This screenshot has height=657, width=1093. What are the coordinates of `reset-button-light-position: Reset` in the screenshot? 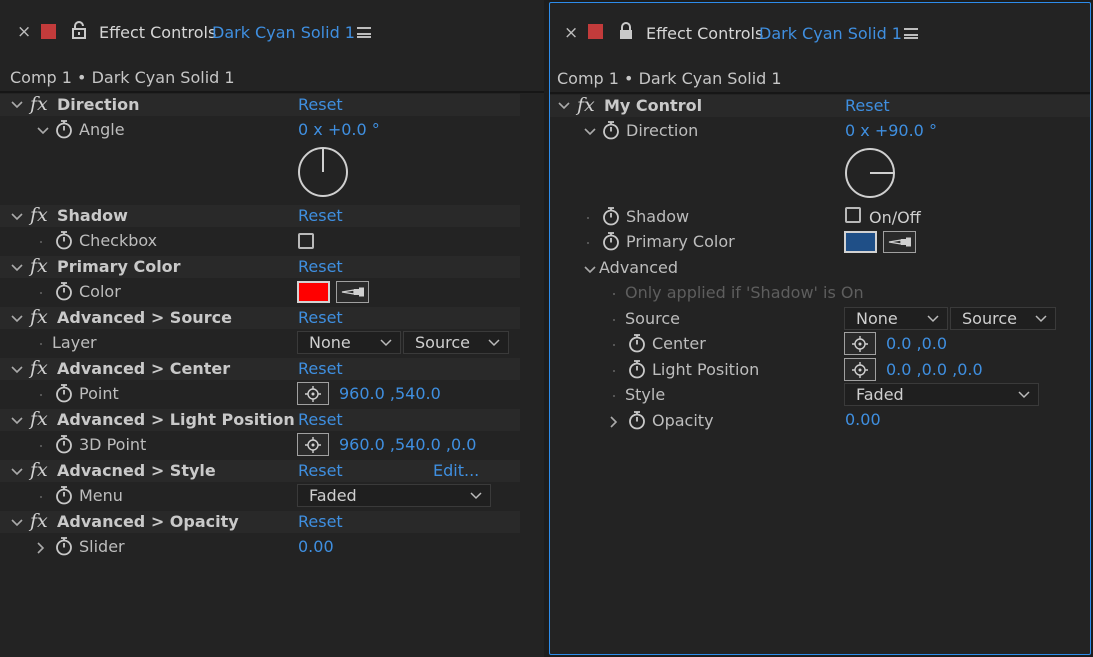 It's located at (320, 419).